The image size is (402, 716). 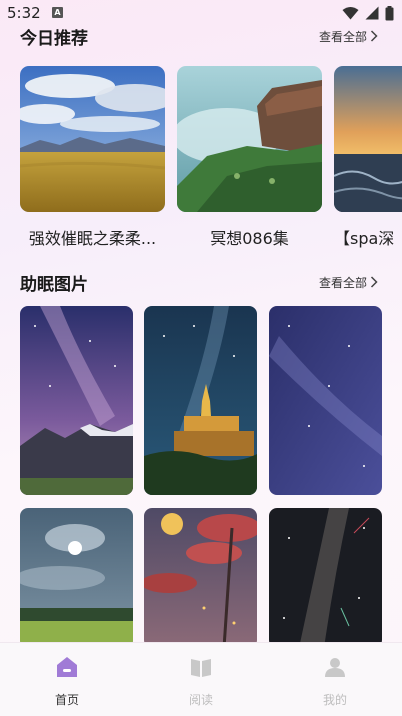 I want to click on tab-home: 首页, so click(x=67, y=681).